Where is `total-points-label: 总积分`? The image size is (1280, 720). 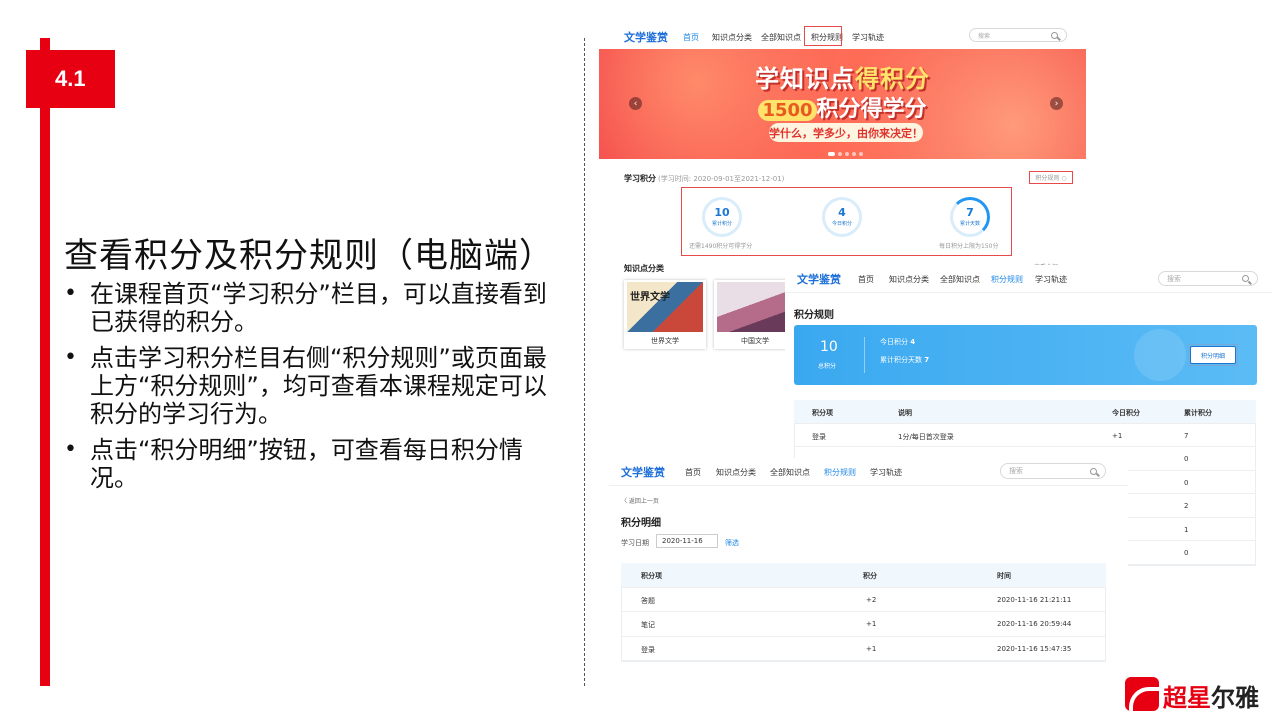
total-points-label: 总积分 is located at coordinates (827, 366).